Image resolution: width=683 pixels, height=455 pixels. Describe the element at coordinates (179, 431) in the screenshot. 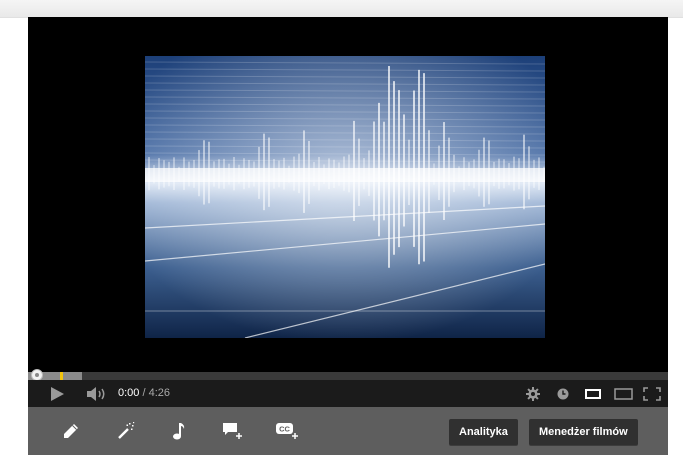

I see `music-note-icon` at that location.